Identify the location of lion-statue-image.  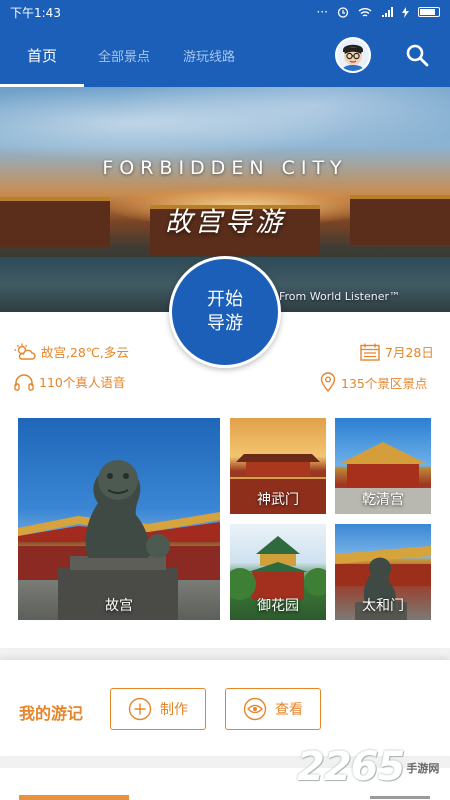
(119, 540).